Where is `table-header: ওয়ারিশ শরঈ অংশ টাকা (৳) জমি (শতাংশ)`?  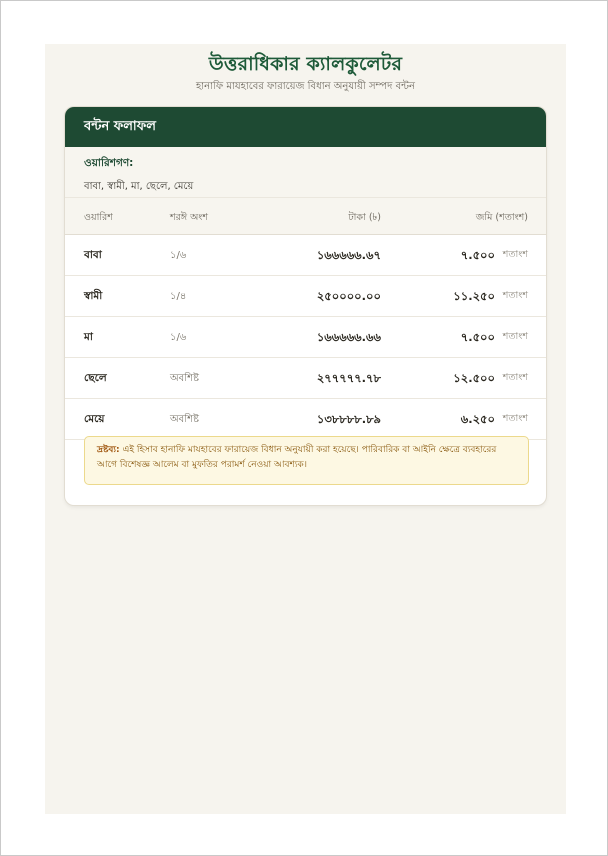
table-header: ওয়ারিশ শরঈ অংশ টাকা (৳) জমি (শতাংশ) is located at coordinates (305, 216).